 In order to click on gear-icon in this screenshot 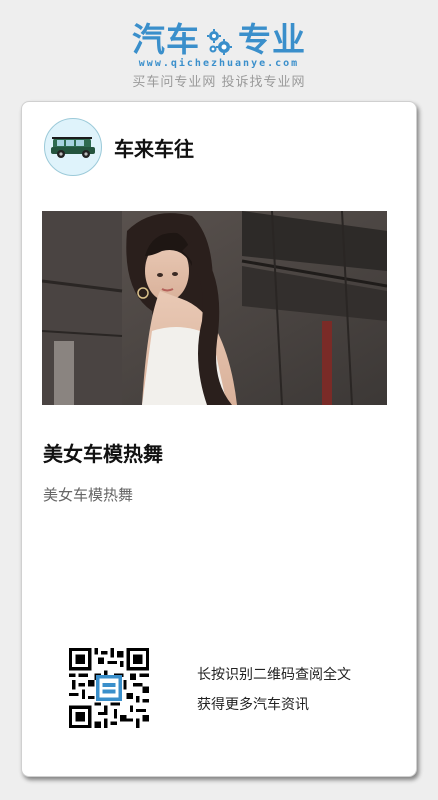, I will do `click(219, 42)`.